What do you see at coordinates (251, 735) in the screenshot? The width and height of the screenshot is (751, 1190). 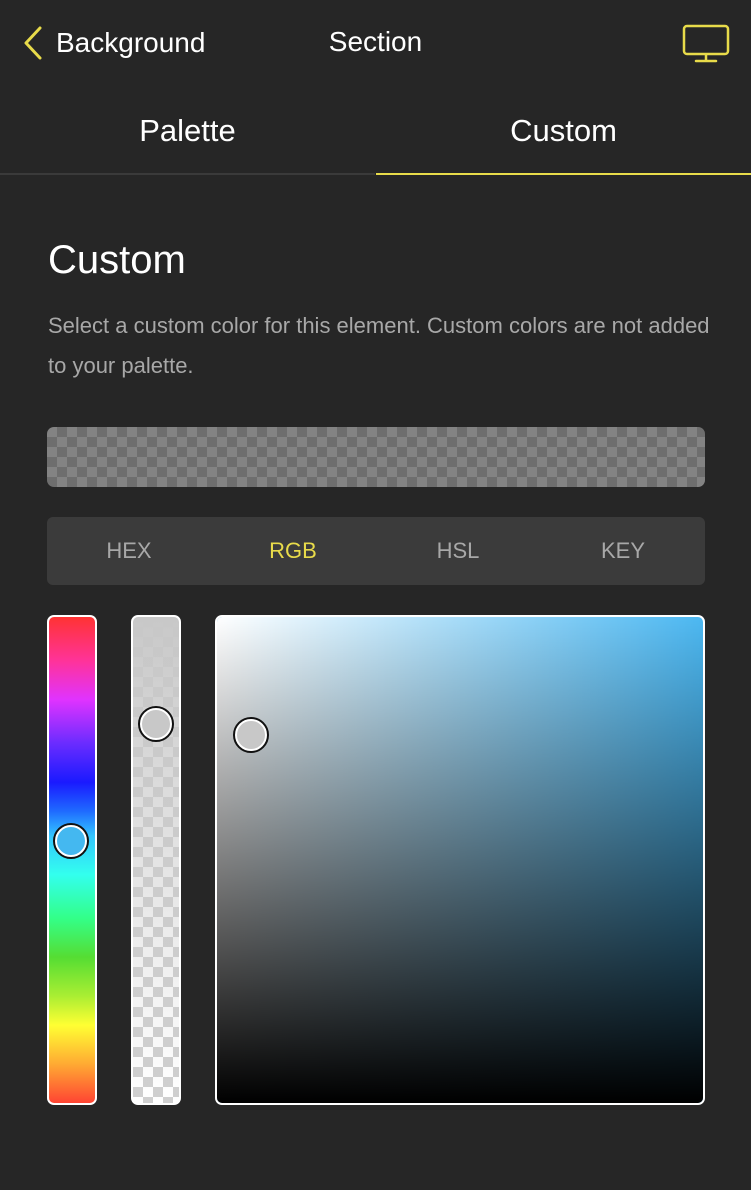 I see `color-picker-handle` at bounding box center [251, 735].